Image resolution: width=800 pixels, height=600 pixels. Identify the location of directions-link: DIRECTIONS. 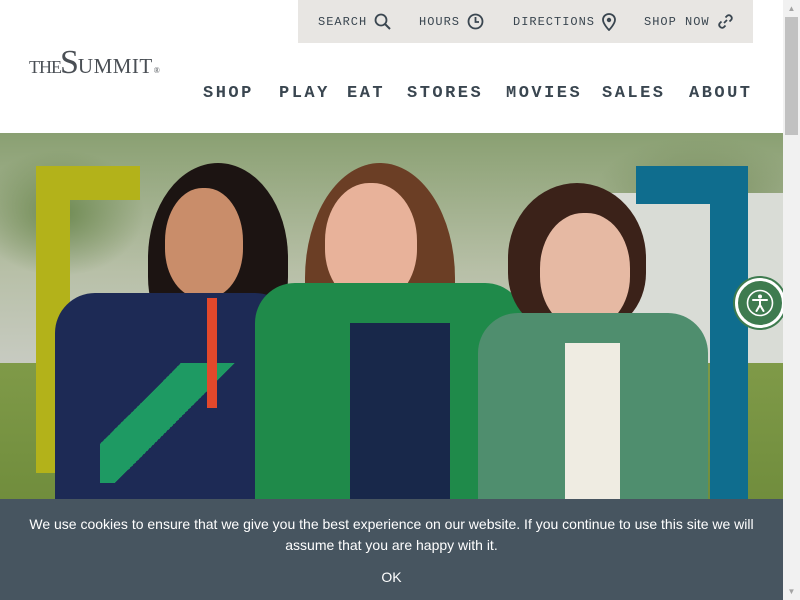
(564, 21).